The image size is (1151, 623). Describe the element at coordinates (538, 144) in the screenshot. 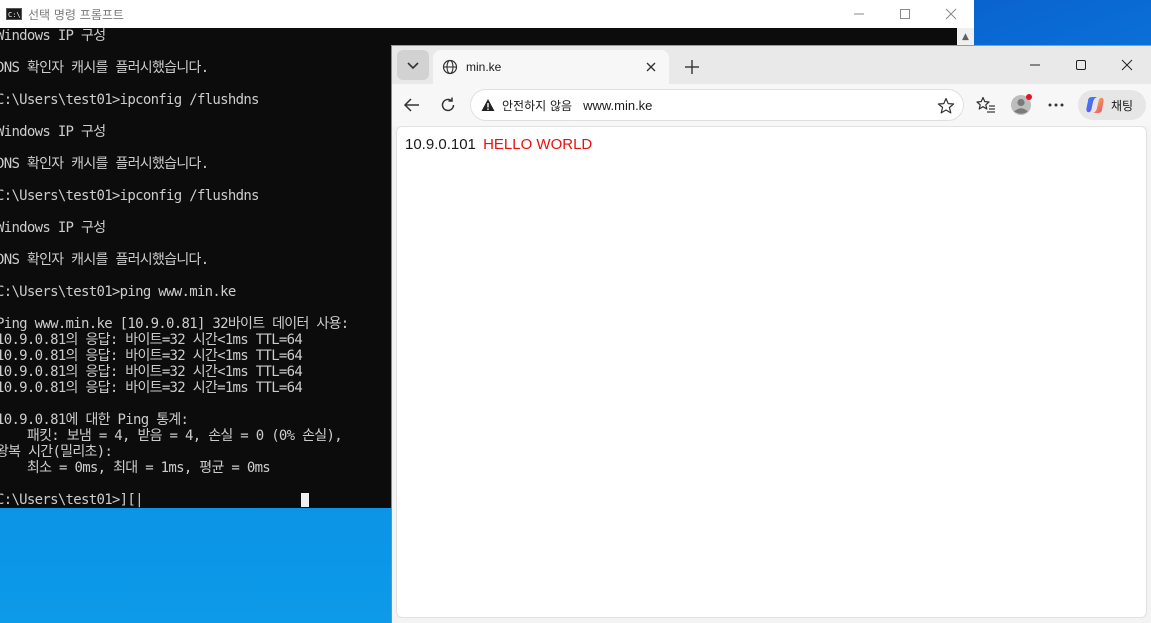

I see `hello-world-text: HELLO WORLD` at that location.